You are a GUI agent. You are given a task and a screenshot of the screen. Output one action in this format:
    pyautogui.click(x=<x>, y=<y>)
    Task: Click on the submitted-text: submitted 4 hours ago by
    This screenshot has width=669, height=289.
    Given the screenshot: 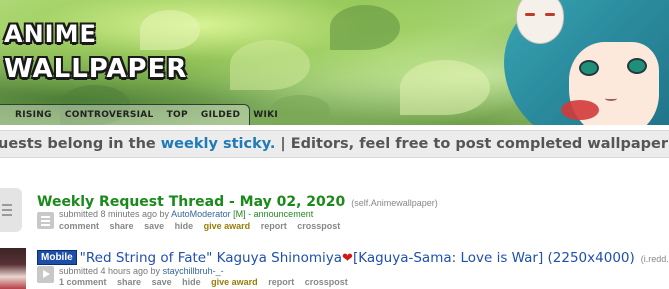 What is the action you would take?
    pyautogui.click(x=110, y=271)
    